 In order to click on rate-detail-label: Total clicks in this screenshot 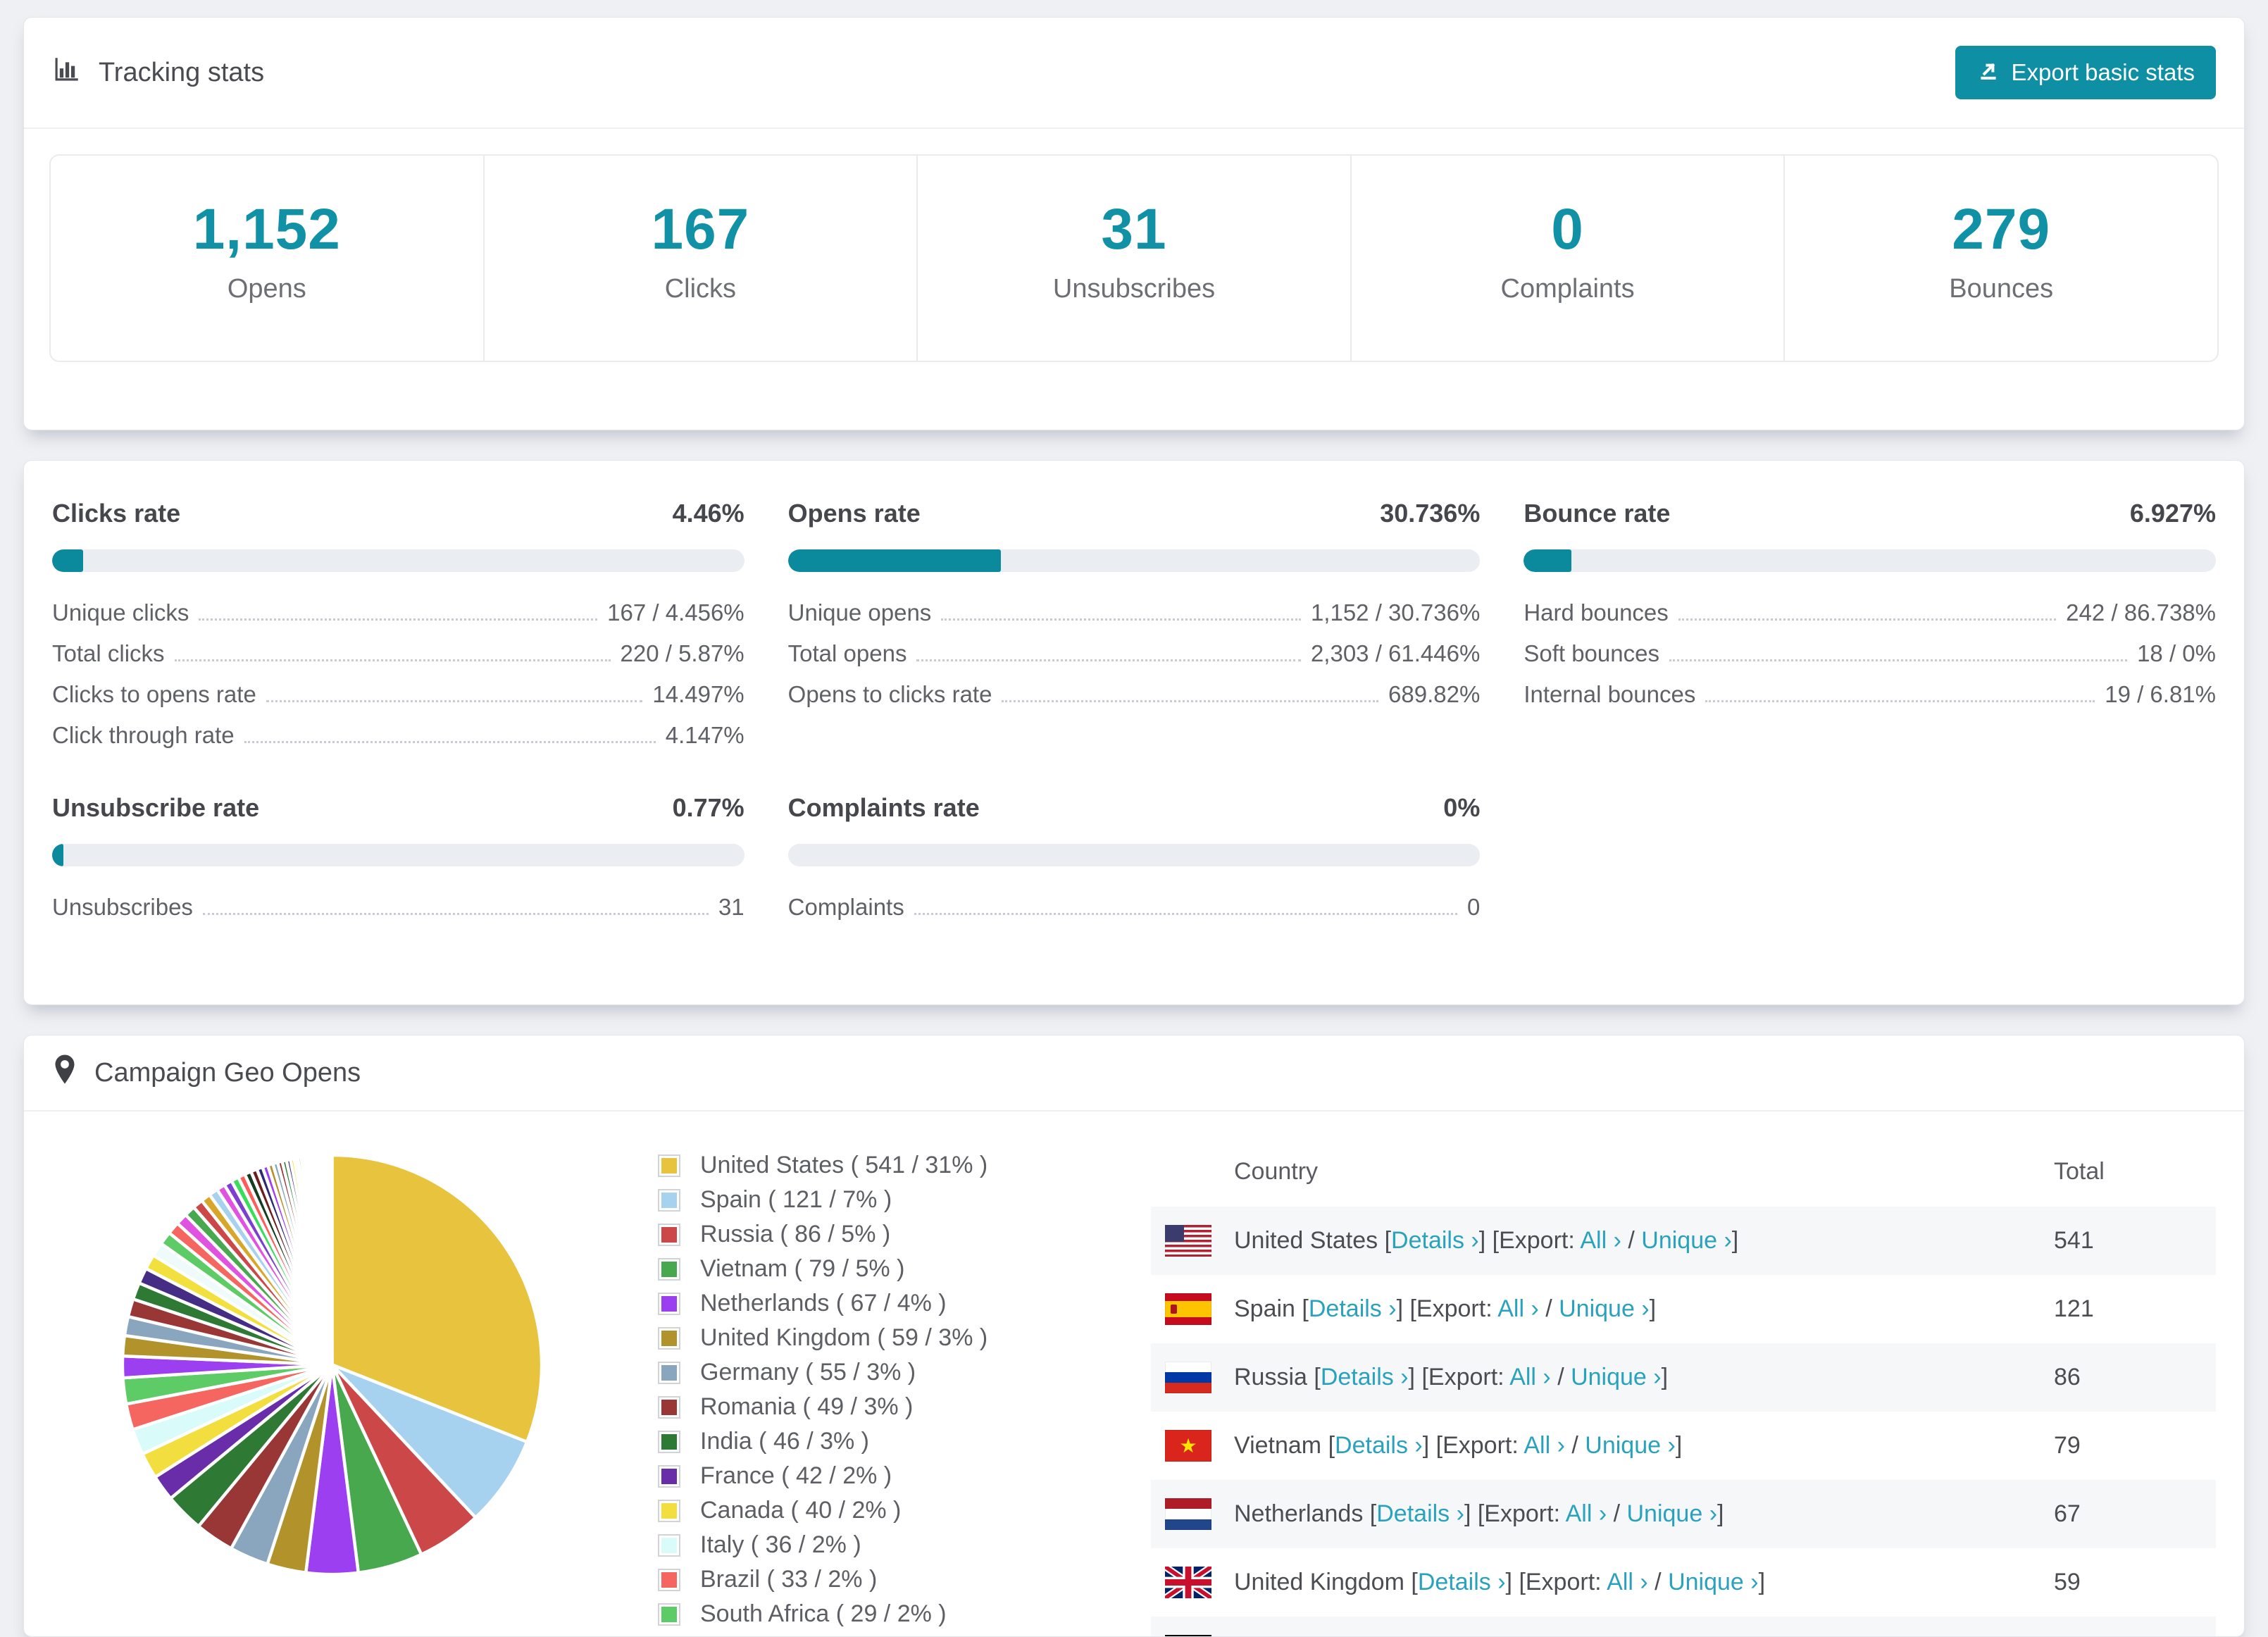, I will do `click(109, 653)`.